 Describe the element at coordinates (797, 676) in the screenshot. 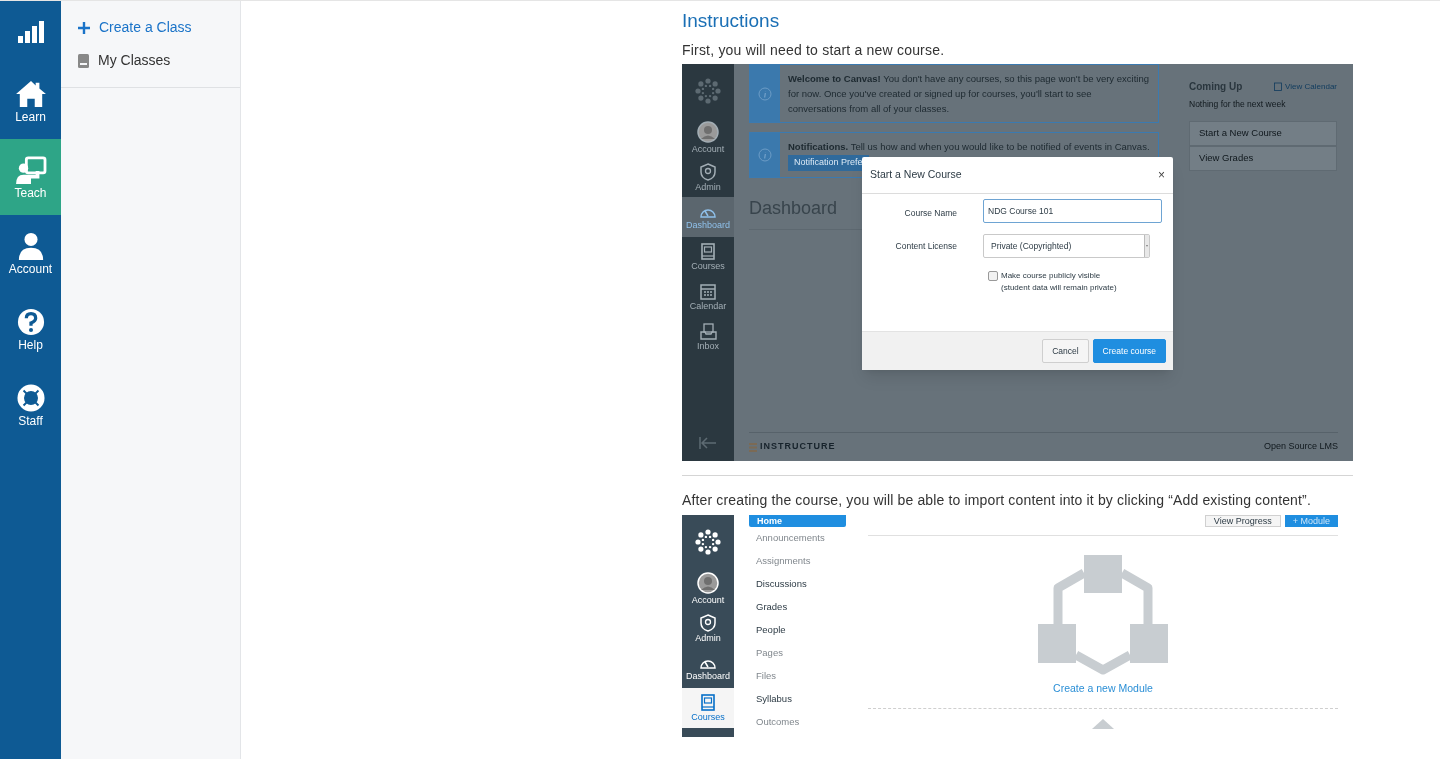

I see `course-nav-item: Files` at that location.